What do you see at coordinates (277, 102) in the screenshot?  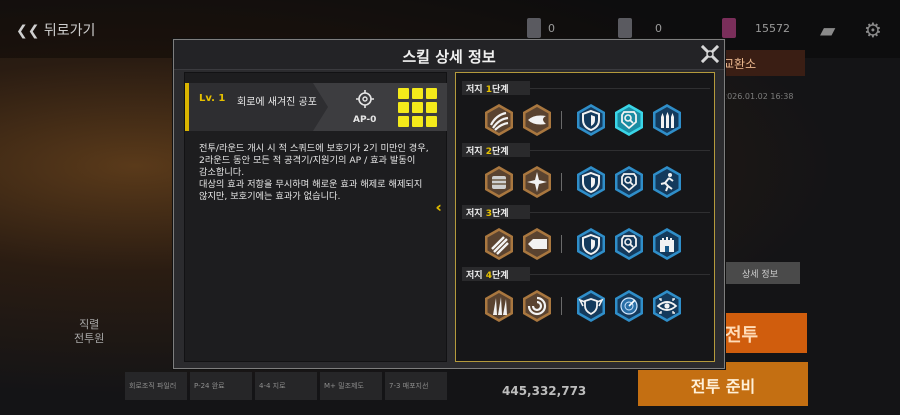 I see `skill-name: 회로에 새겨진 공포` at bounding box center [277, 102].